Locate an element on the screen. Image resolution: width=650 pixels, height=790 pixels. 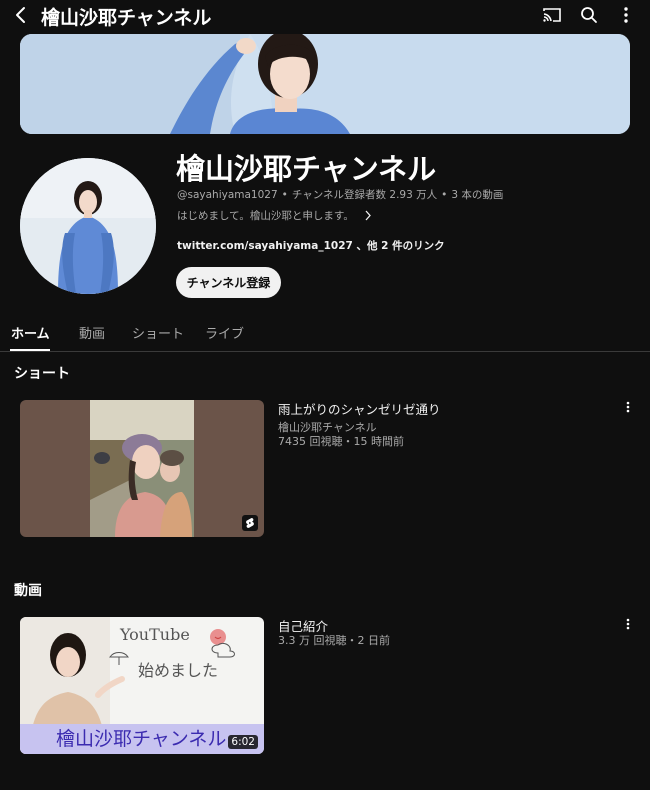
videos-section-title: 動画 is located at coordinates (28, 591).